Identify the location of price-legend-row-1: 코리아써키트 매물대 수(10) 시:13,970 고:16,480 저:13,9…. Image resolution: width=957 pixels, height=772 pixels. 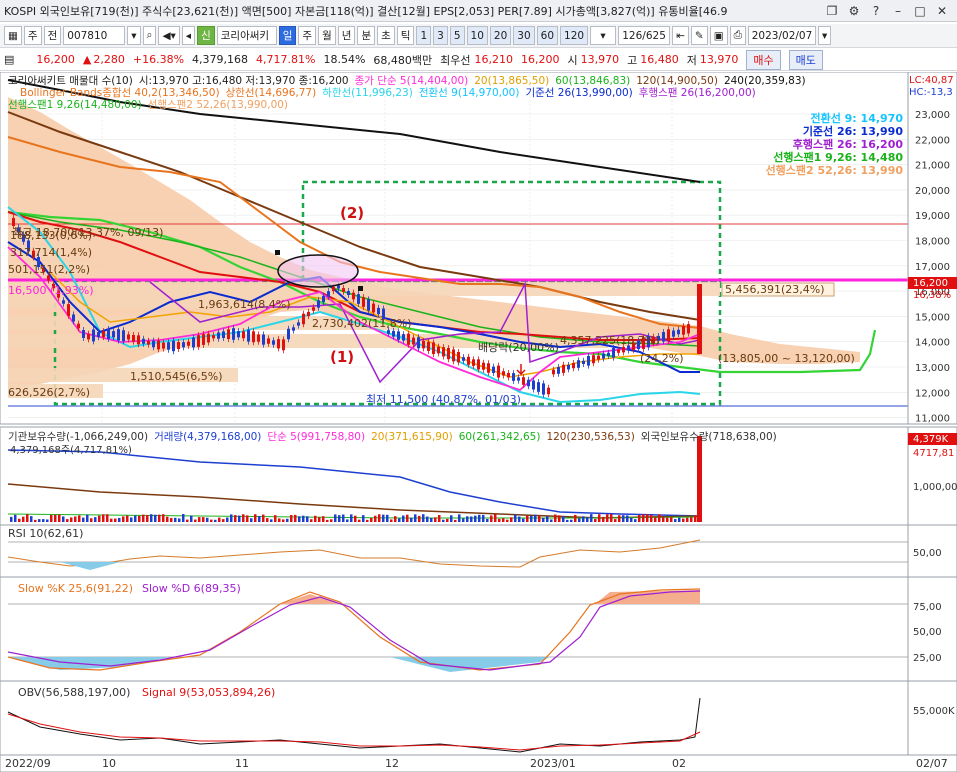
(407, 81).